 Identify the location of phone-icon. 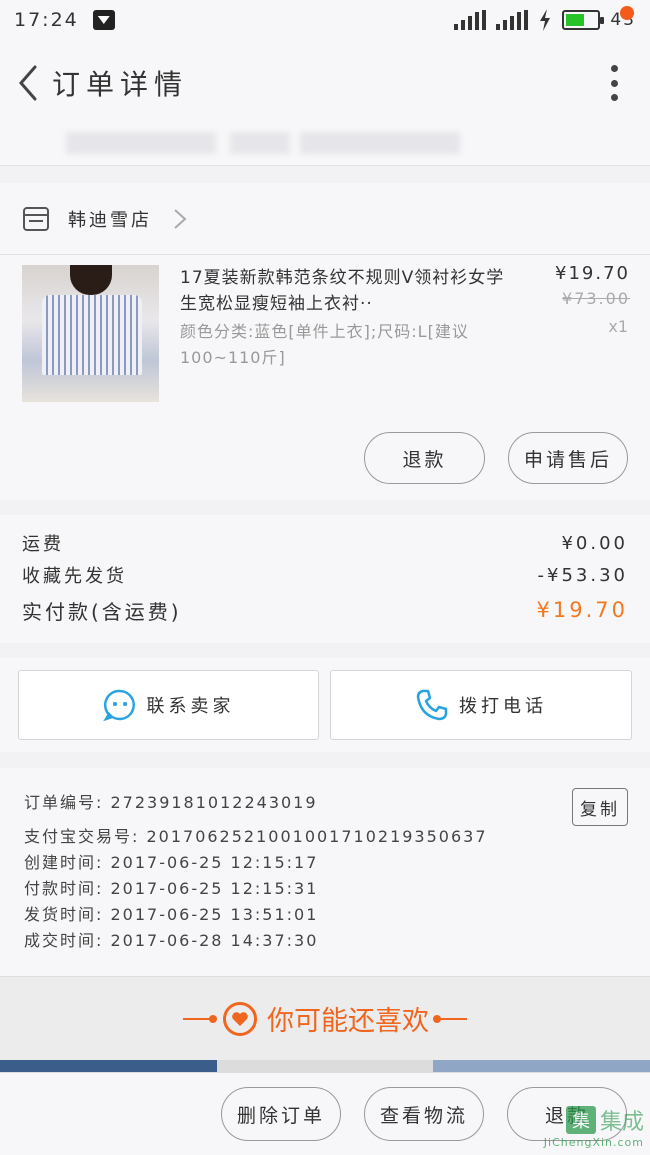
(432, 705).